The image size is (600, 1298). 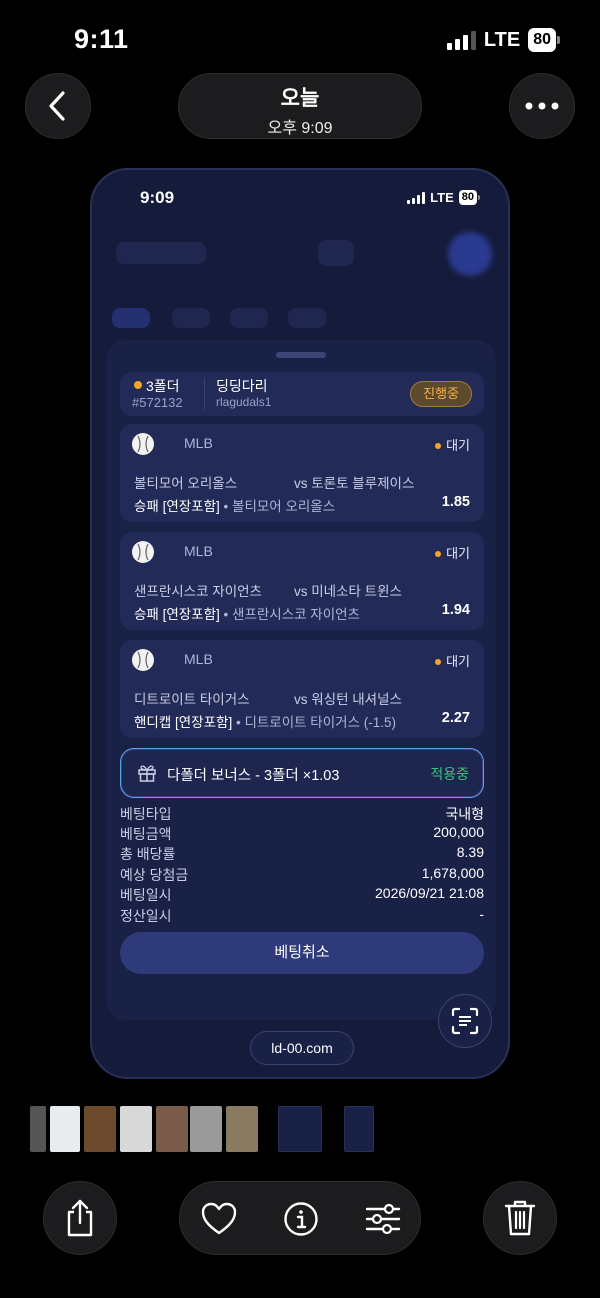 What do you see at coordinates (300, 1129) in the screenshot?
I see `thumbnail-selected` at bounding box center [300, 1129].